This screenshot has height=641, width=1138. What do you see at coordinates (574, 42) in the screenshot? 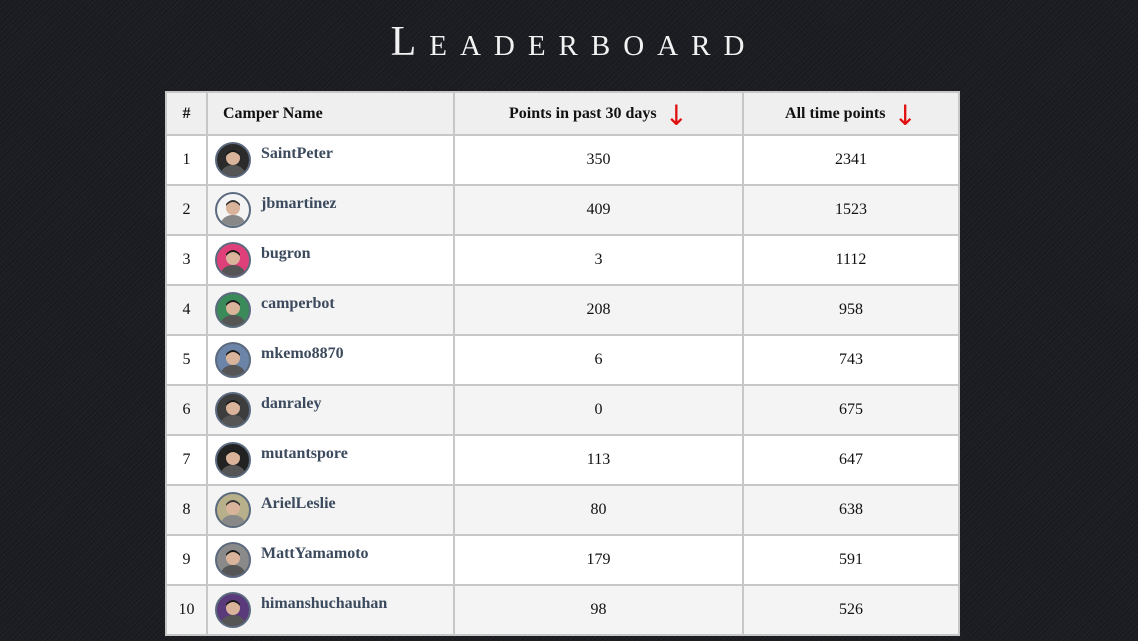
I see `page-title: Leaderboard` at bounding box center [574, 42].